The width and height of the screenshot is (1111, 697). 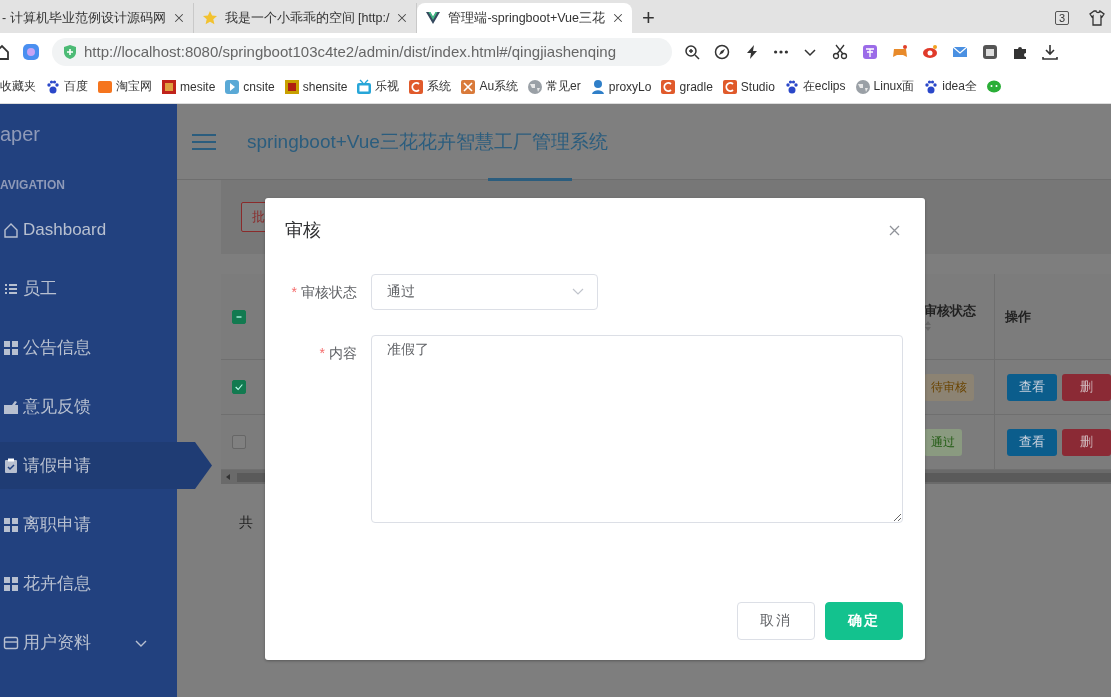 I want to click on bookmark-item: Au系统, so click(x=489, y=86).